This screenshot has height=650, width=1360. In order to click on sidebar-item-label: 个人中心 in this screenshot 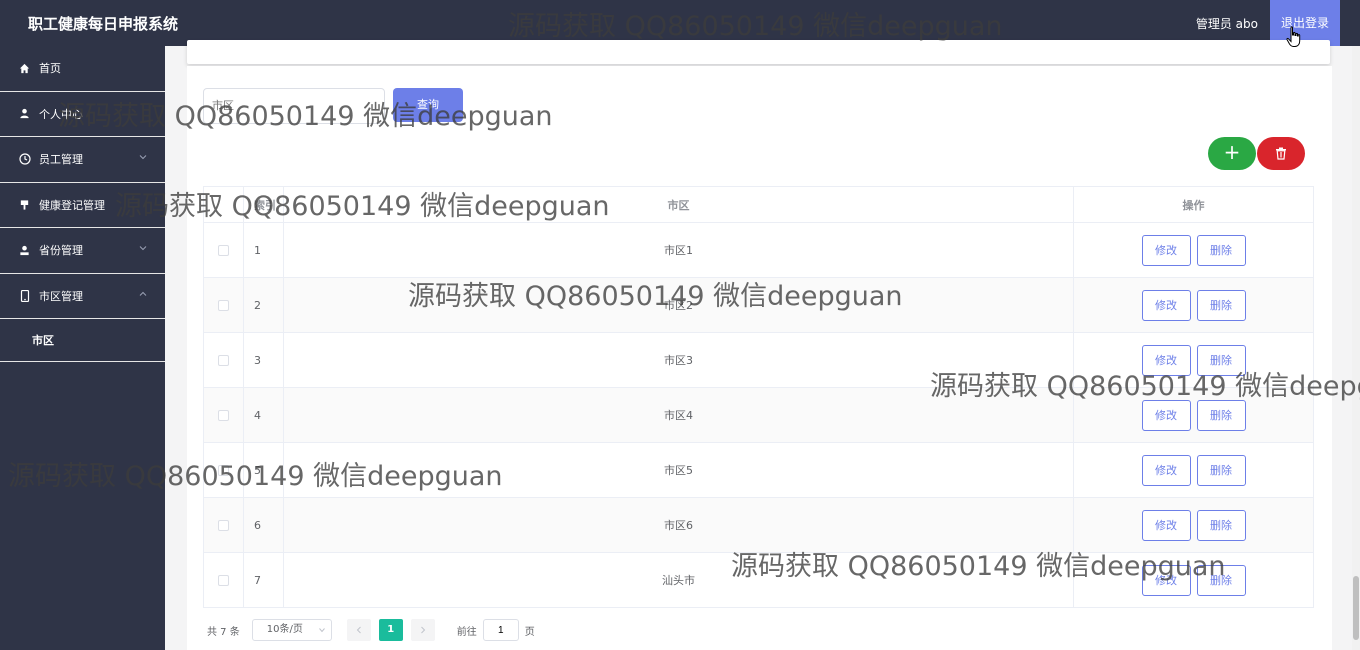, I will do `click(61, 114)`.